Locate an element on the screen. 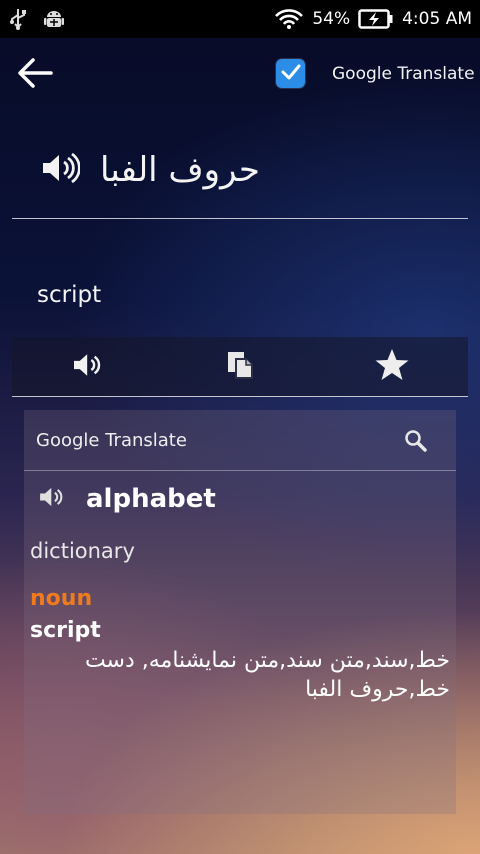 The width and height of the screenshot is (480, 854). copy-button is located at coordinates (240, 366).